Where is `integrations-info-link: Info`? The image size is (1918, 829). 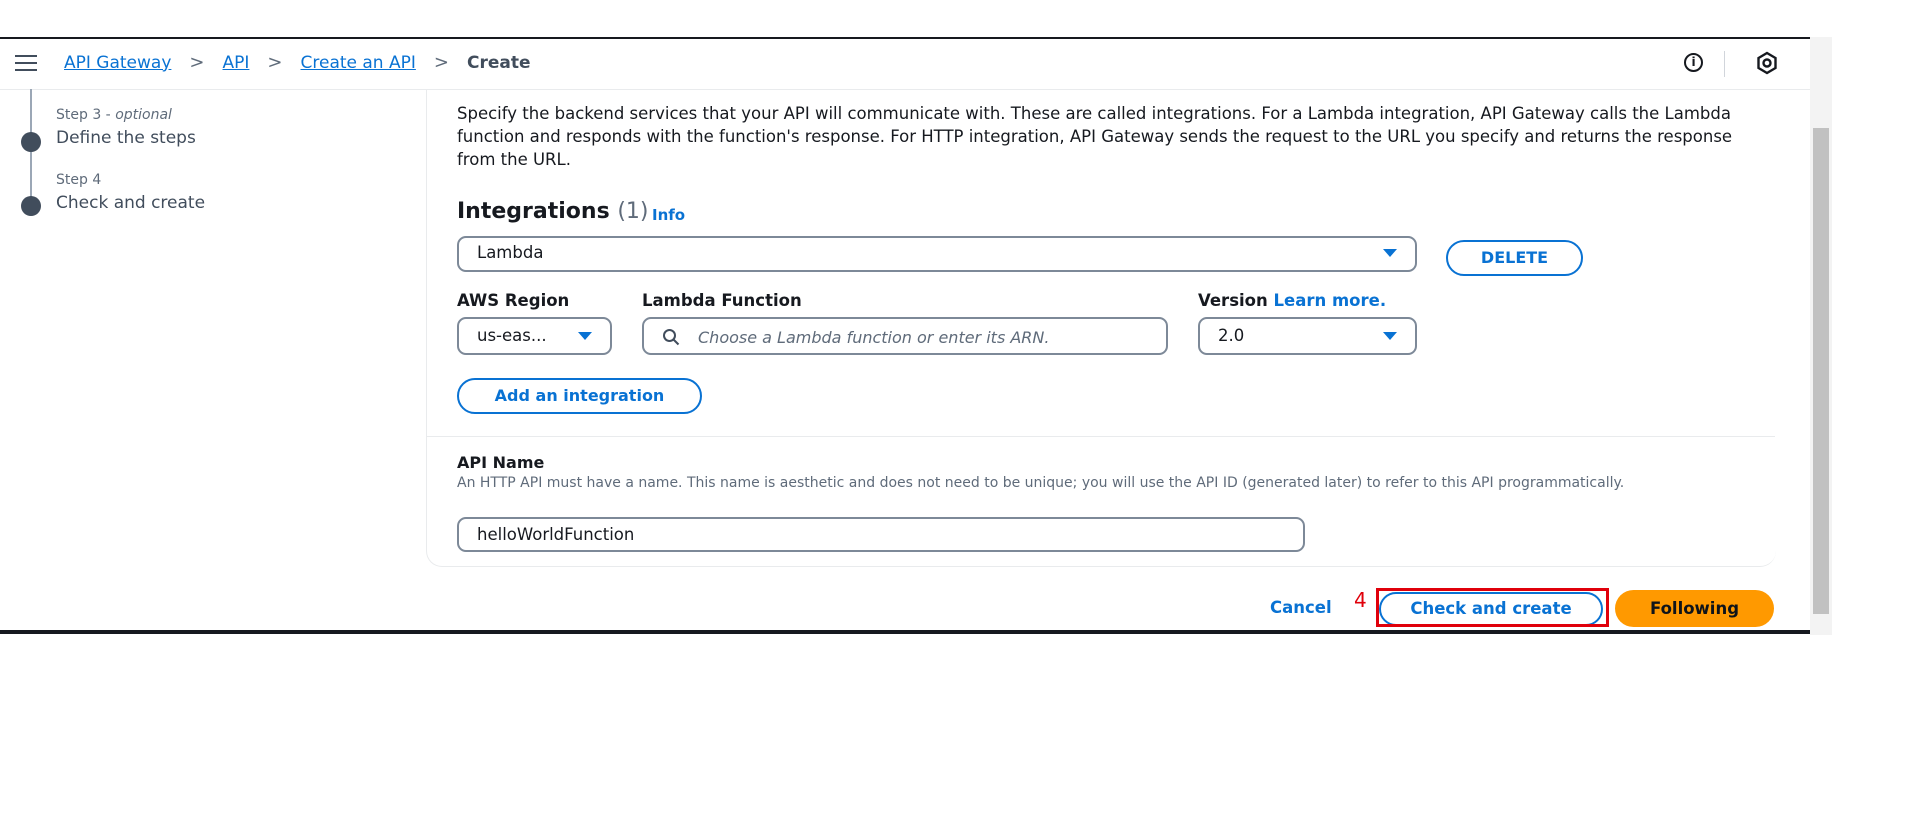 integrations-info-link: Info is located at coordinates (668, 215).